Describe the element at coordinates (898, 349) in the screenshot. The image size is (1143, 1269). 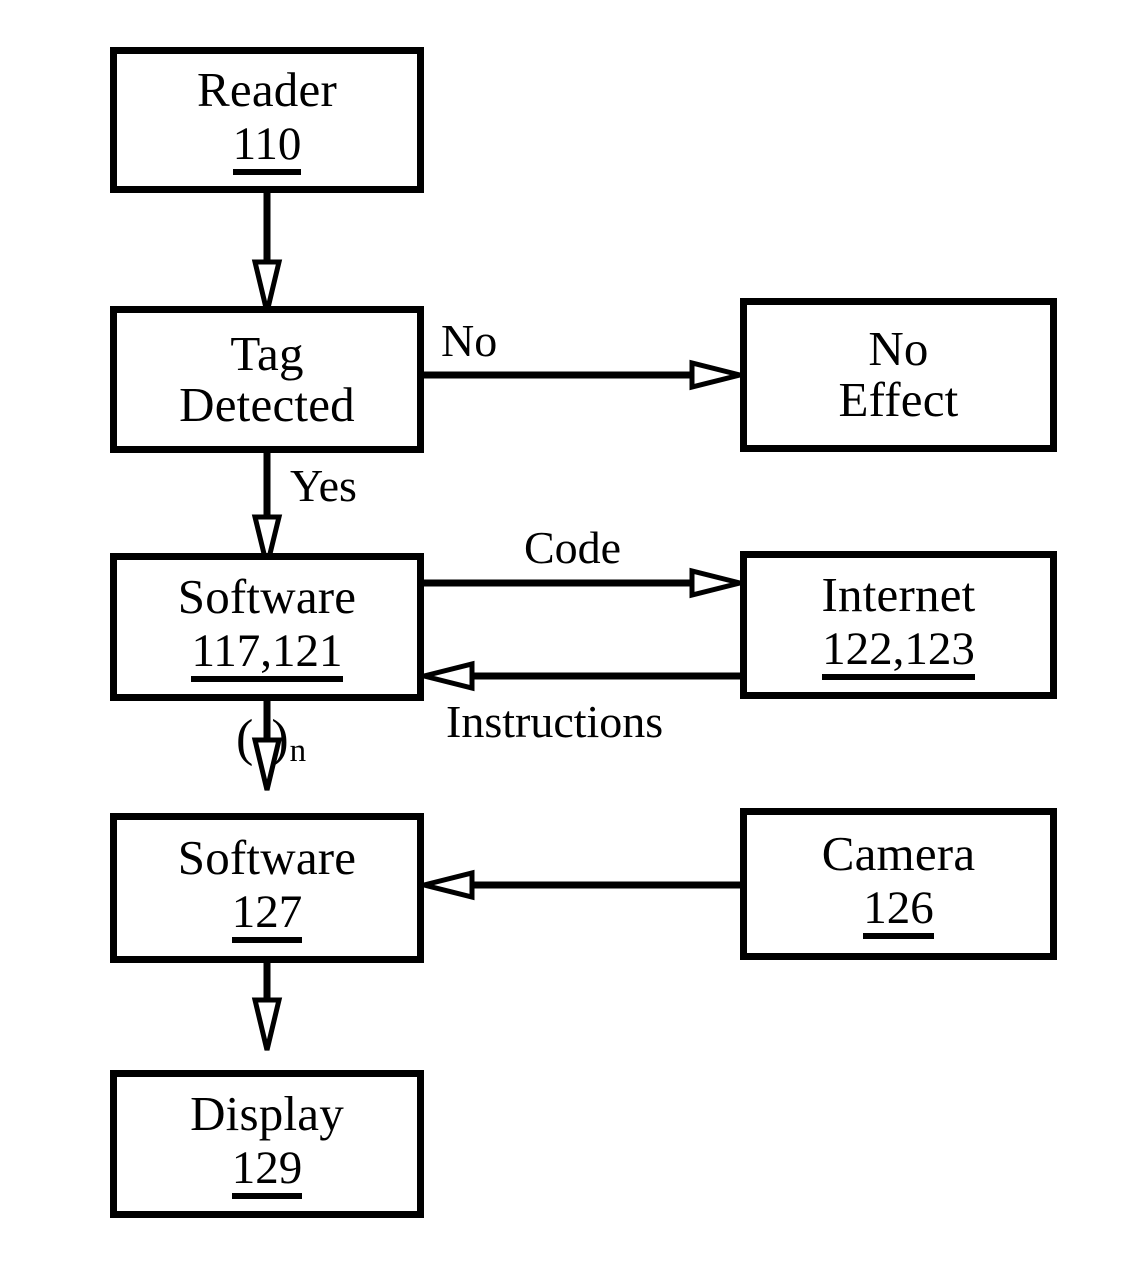
I see `node-no-effect-title-line1: No` at that location.